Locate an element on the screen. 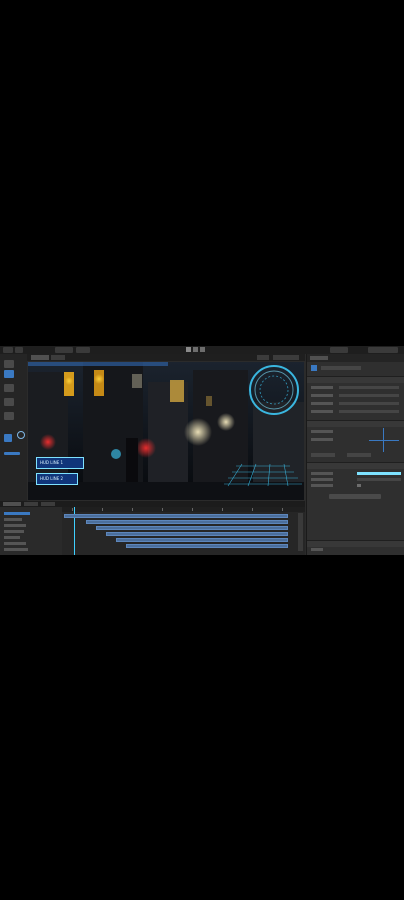  timeline-ruler is located at coordinates (183, 509).